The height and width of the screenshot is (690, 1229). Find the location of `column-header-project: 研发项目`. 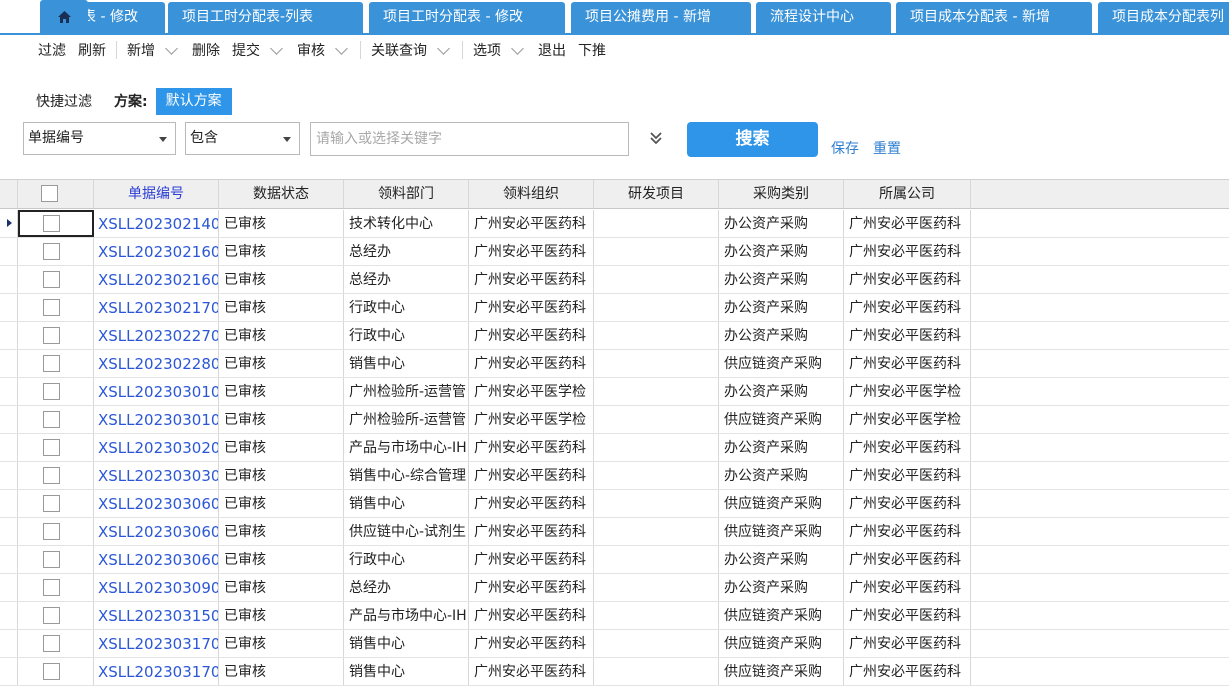

column-header-project: 研发项目 is located at coordinates (656, 194).